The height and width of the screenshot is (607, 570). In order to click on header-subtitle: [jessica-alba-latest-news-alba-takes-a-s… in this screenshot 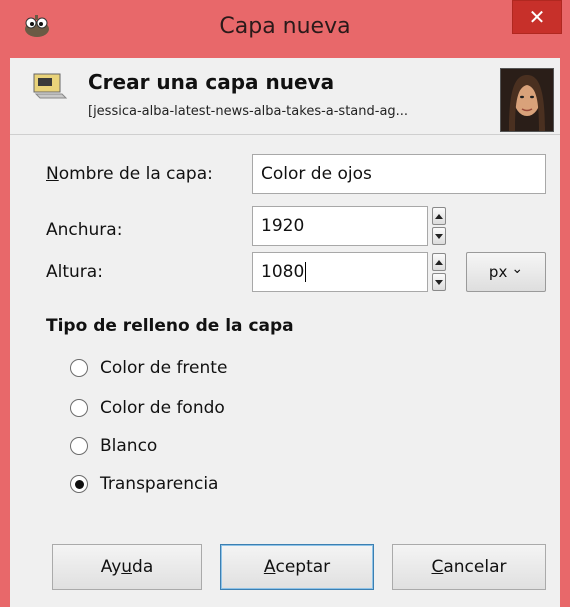, I will do `click(248, 111)`.